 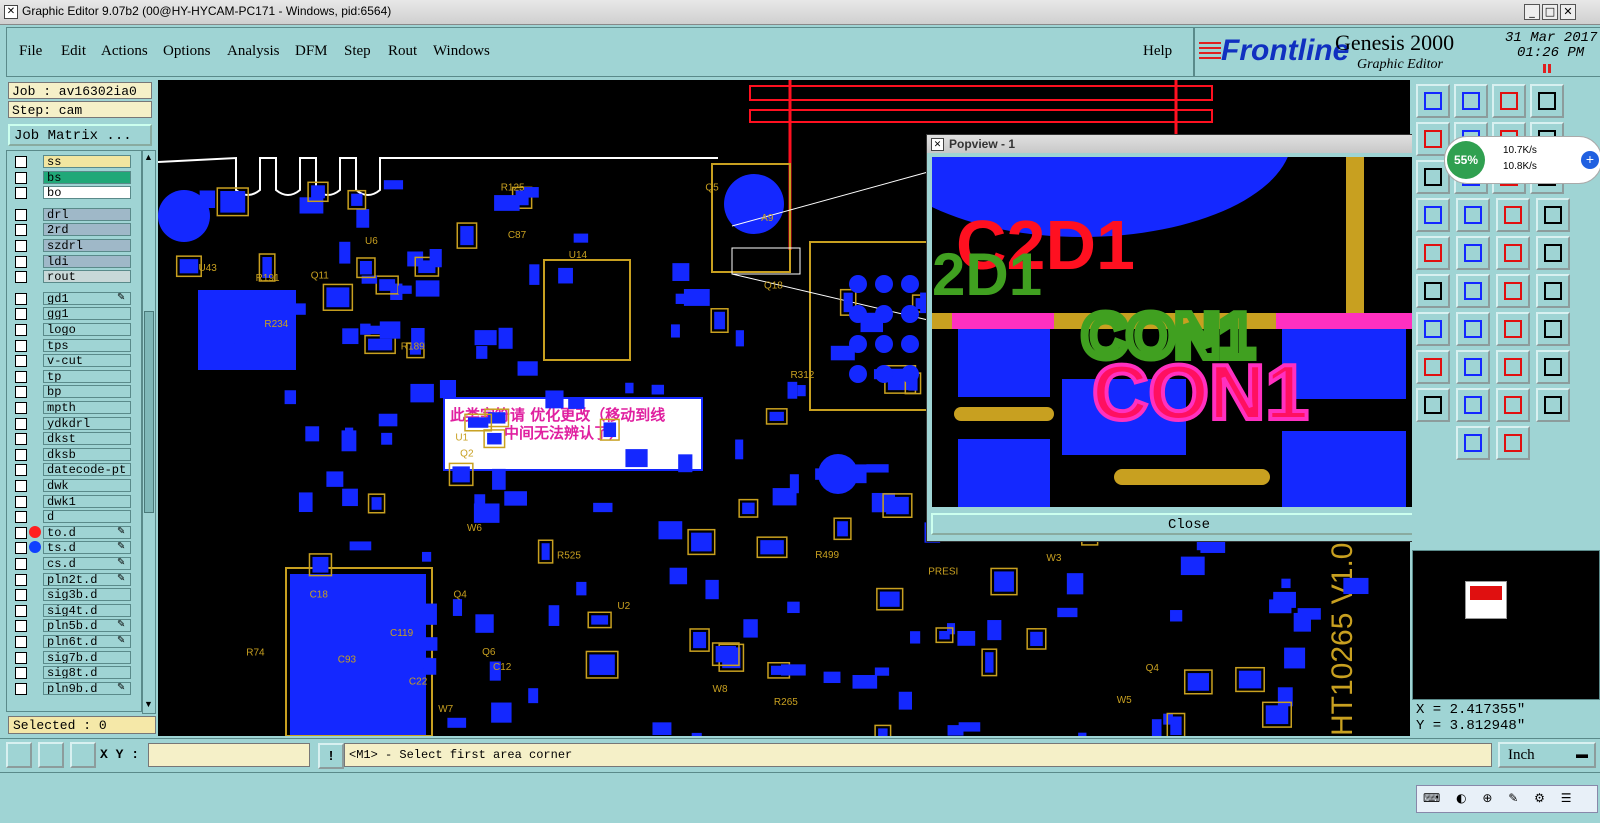 I want to click on layer-row: gd1 ✎, so click(x=75, y=298).